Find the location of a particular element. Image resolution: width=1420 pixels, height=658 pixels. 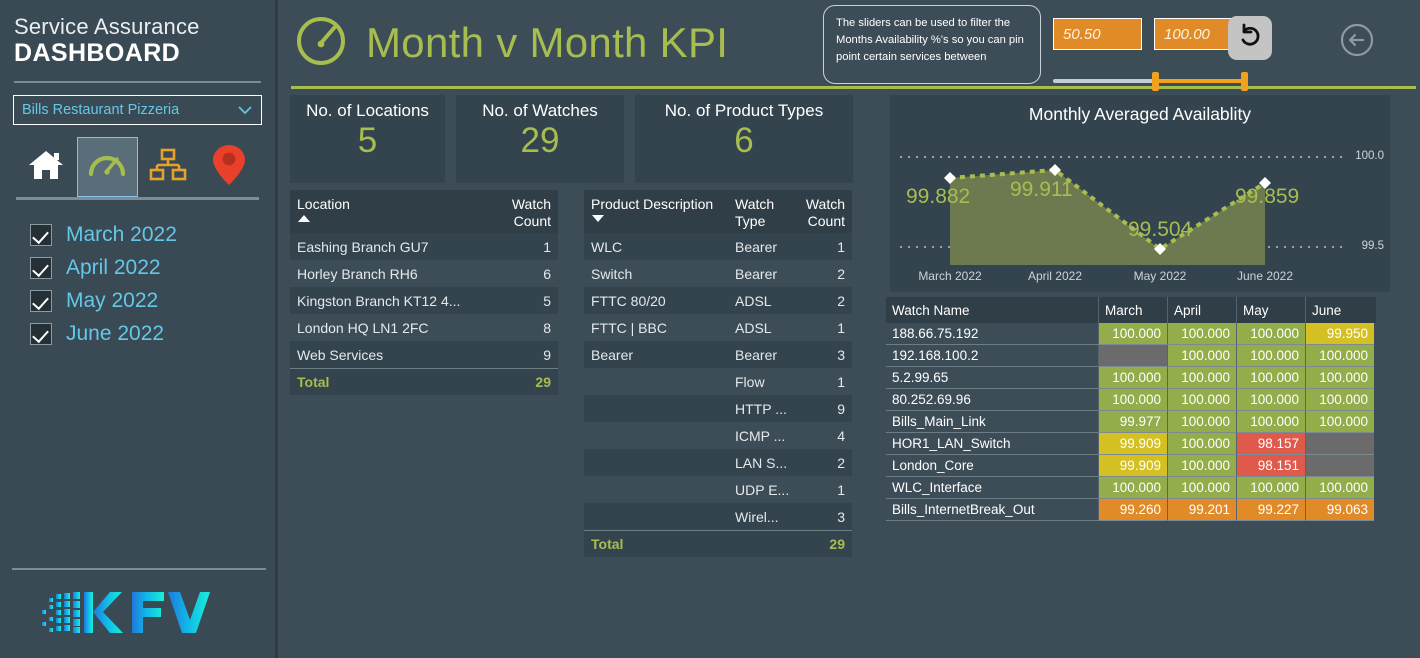

chart-area-fill is located at coordinates (1107, 217).